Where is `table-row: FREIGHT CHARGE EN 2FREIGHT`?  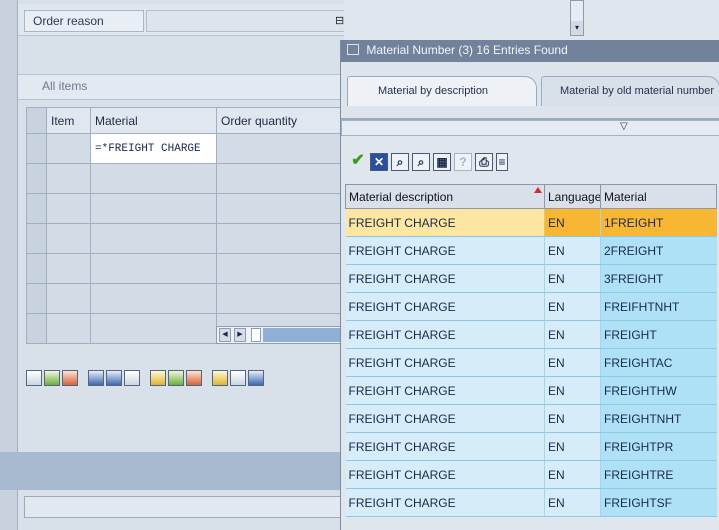 table-row: FREIGHT CHARGE EN 2FREIGHT is located at coordinates (531, 250).